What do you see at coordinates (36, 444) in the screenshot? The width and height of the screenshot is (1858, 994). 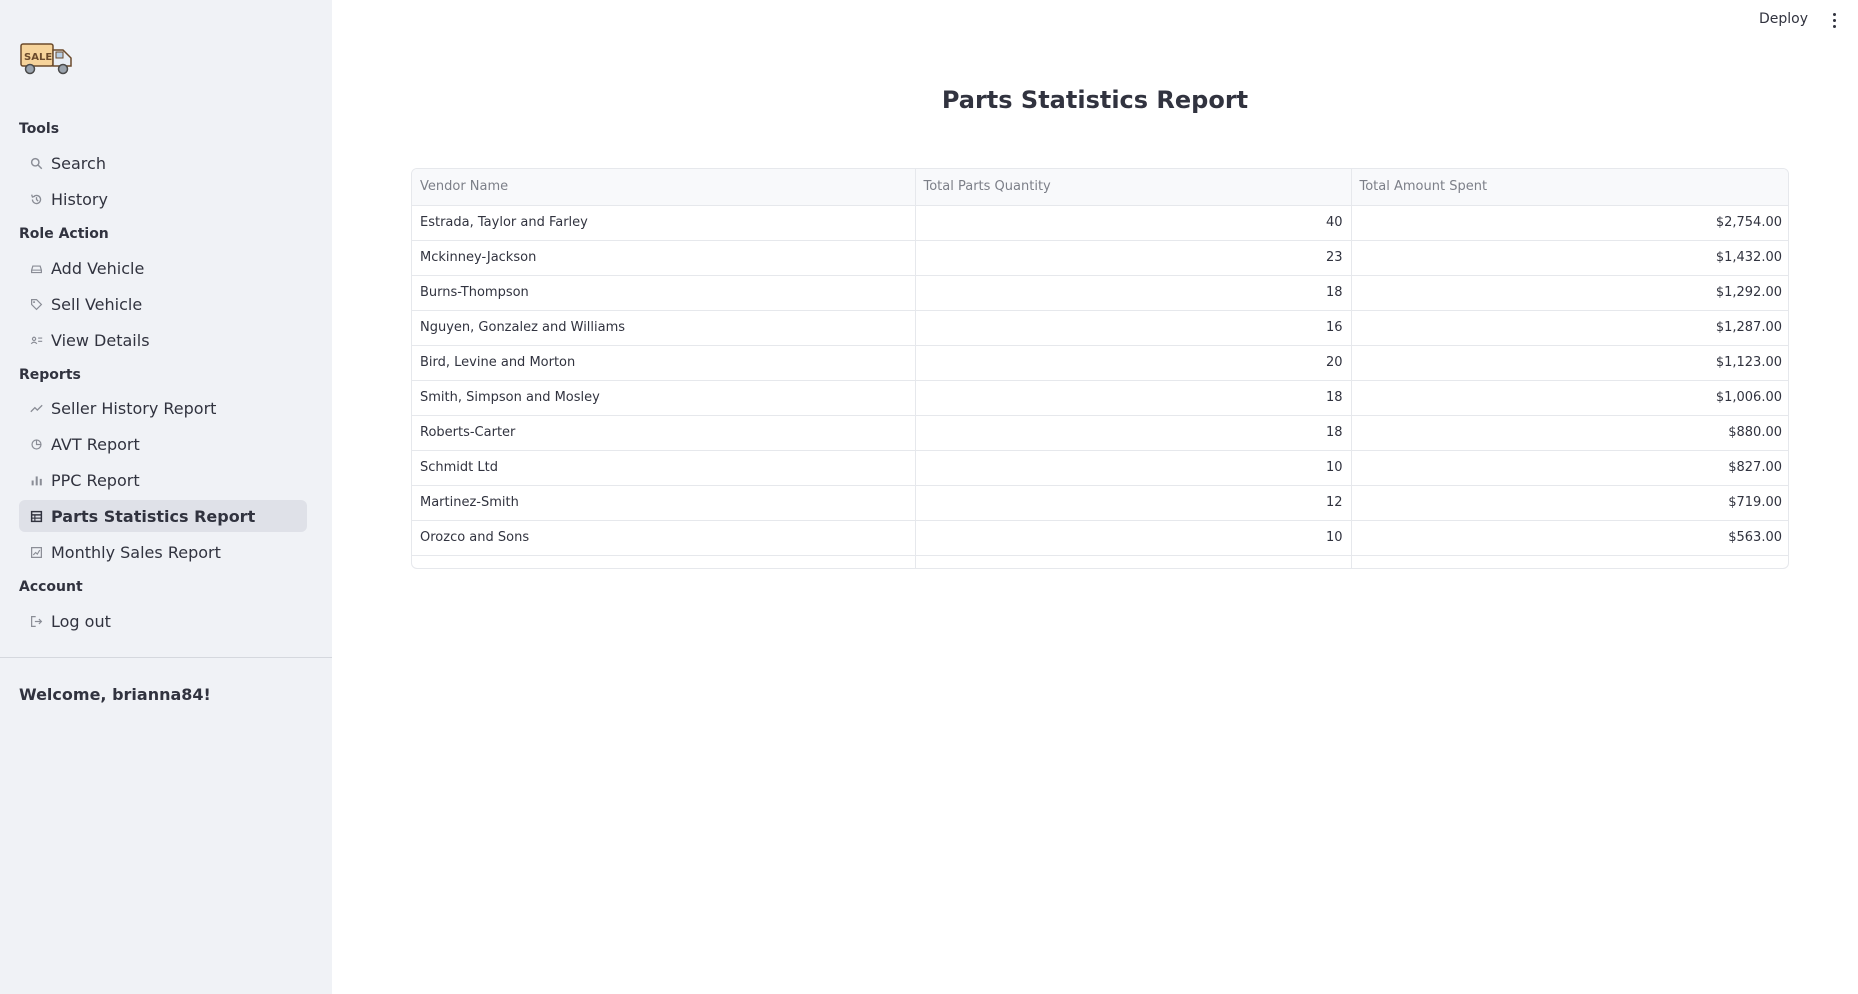 I see `database-icon` at bounding box center [36, 444].